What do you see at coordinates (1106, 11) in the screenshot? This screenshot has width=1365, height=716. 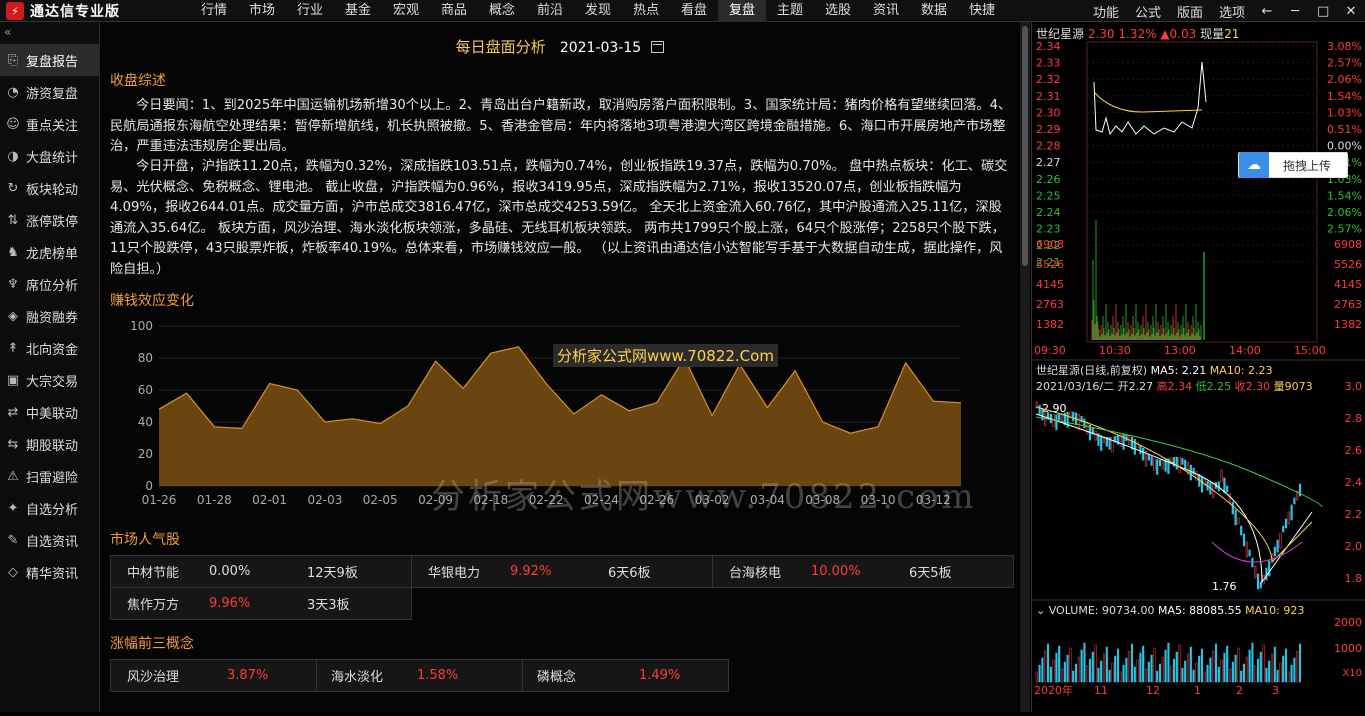 I see `menu-function: 功能` at bounding box center [1106, 11].